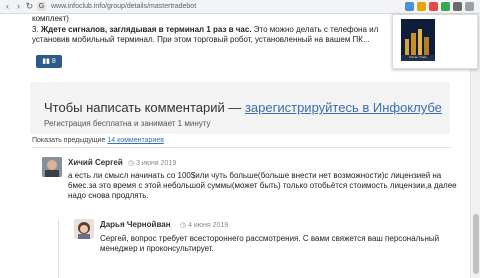 The width and height of the screenshot is (480, 278). Describe the element at coordinates (439, 6) in the screenshot. I see `extensions-area` at that location.